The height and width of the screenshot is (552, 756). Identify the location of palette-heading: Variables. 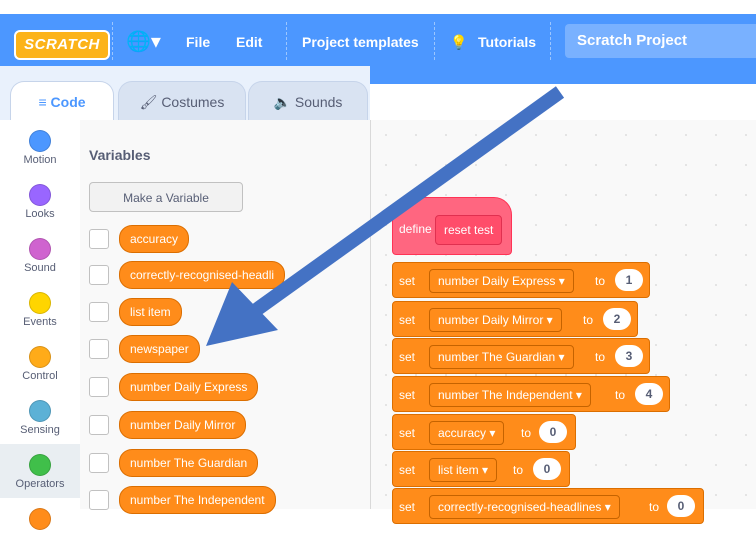
(120, 155).